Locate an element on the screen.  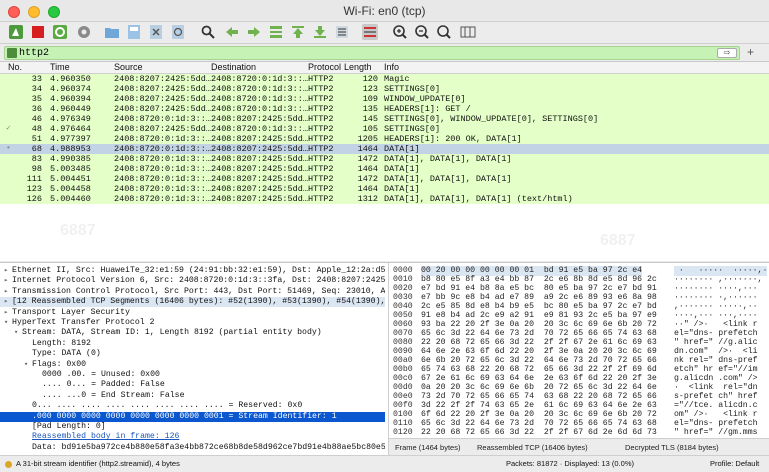
detail-text: [Pad Length: 0] is located at coordinates (69, 426).